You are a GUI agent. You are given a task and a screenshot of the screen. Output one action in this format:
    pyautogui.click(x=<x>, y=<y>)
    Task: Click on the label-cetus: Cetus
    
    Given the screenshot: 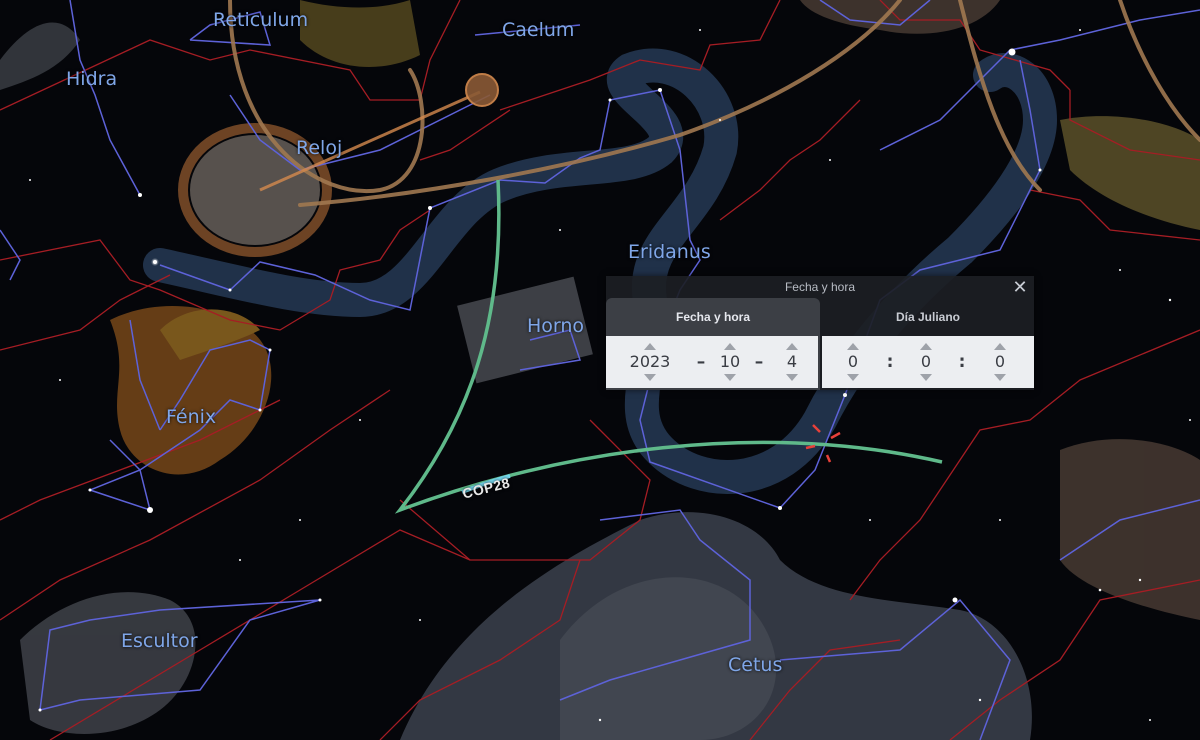 What is the action you would take?
    pyautogui.click(x=755, y=665)
    